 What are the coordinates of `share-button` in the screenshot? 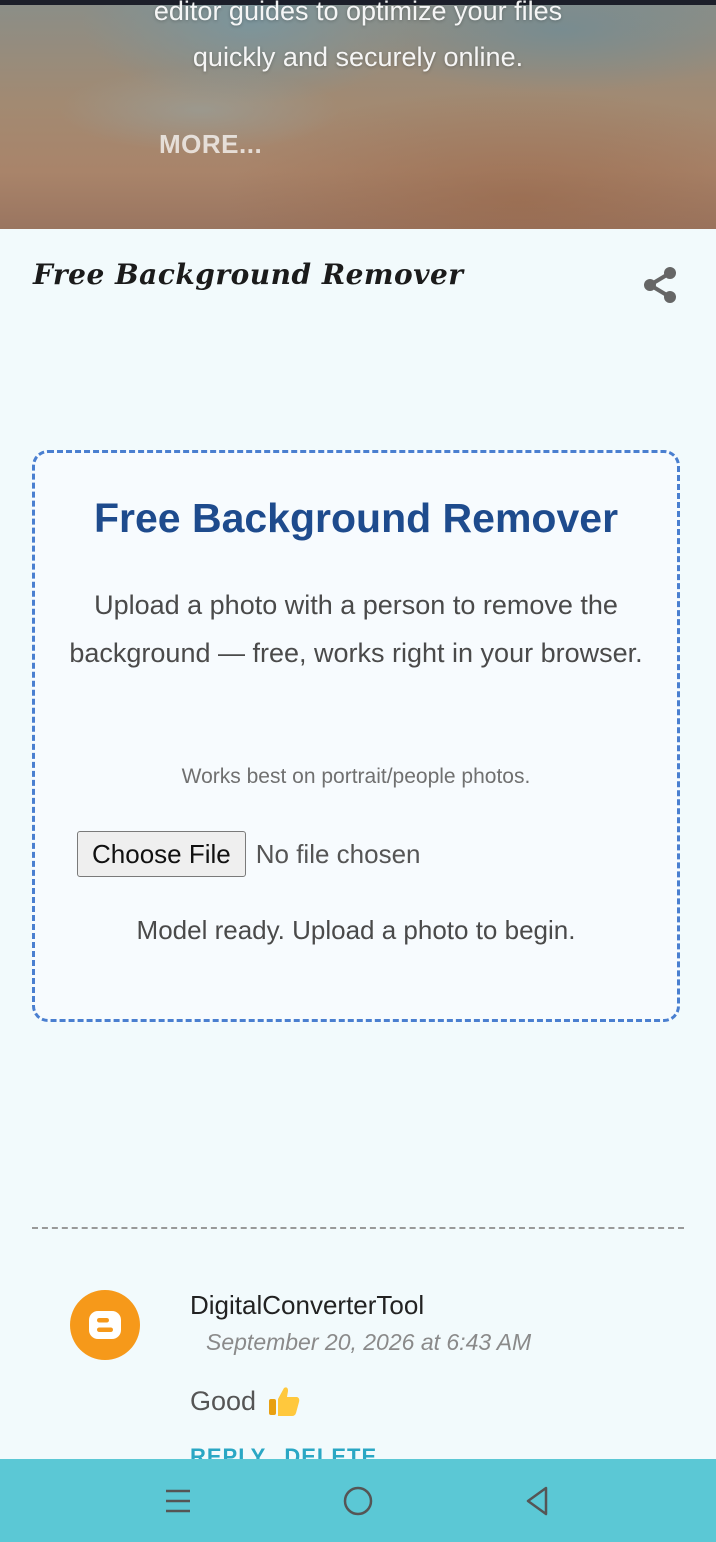 It's located at (660, 285).